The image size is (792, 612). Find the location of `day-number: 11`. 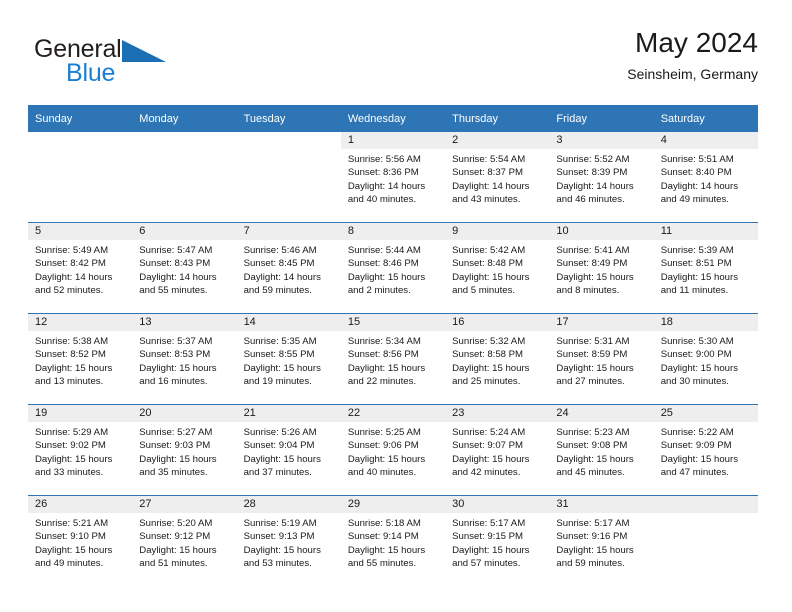

day-number: 11 is located at coordinates (705, 231).